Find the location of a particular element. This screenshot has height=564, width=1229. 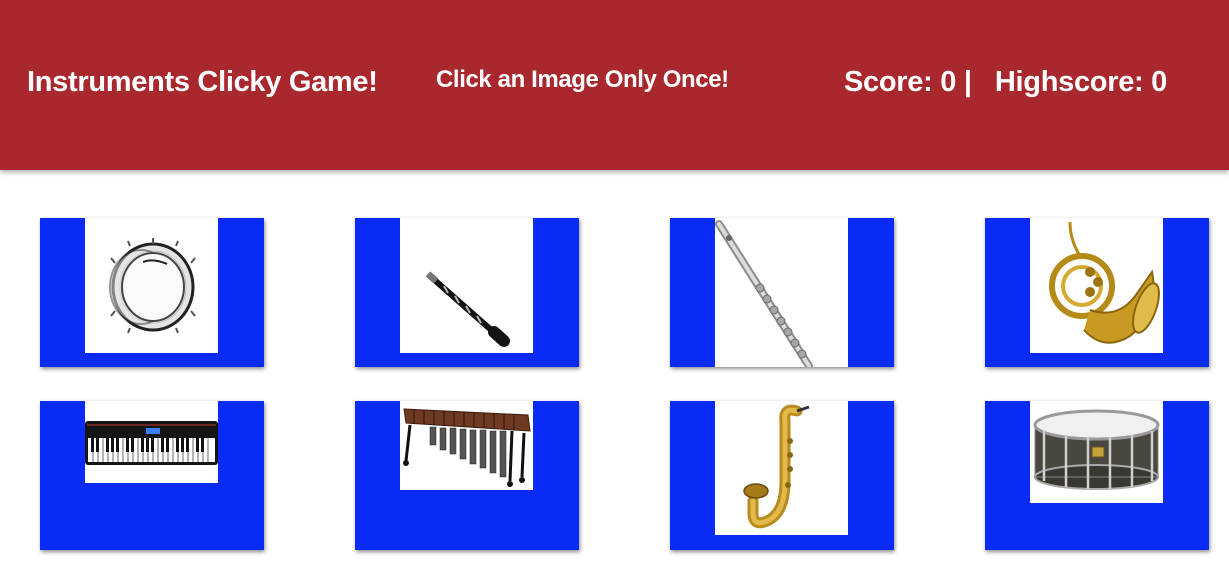

game-title: Instruments Clicky Game! is located at coordinates (202, 82).